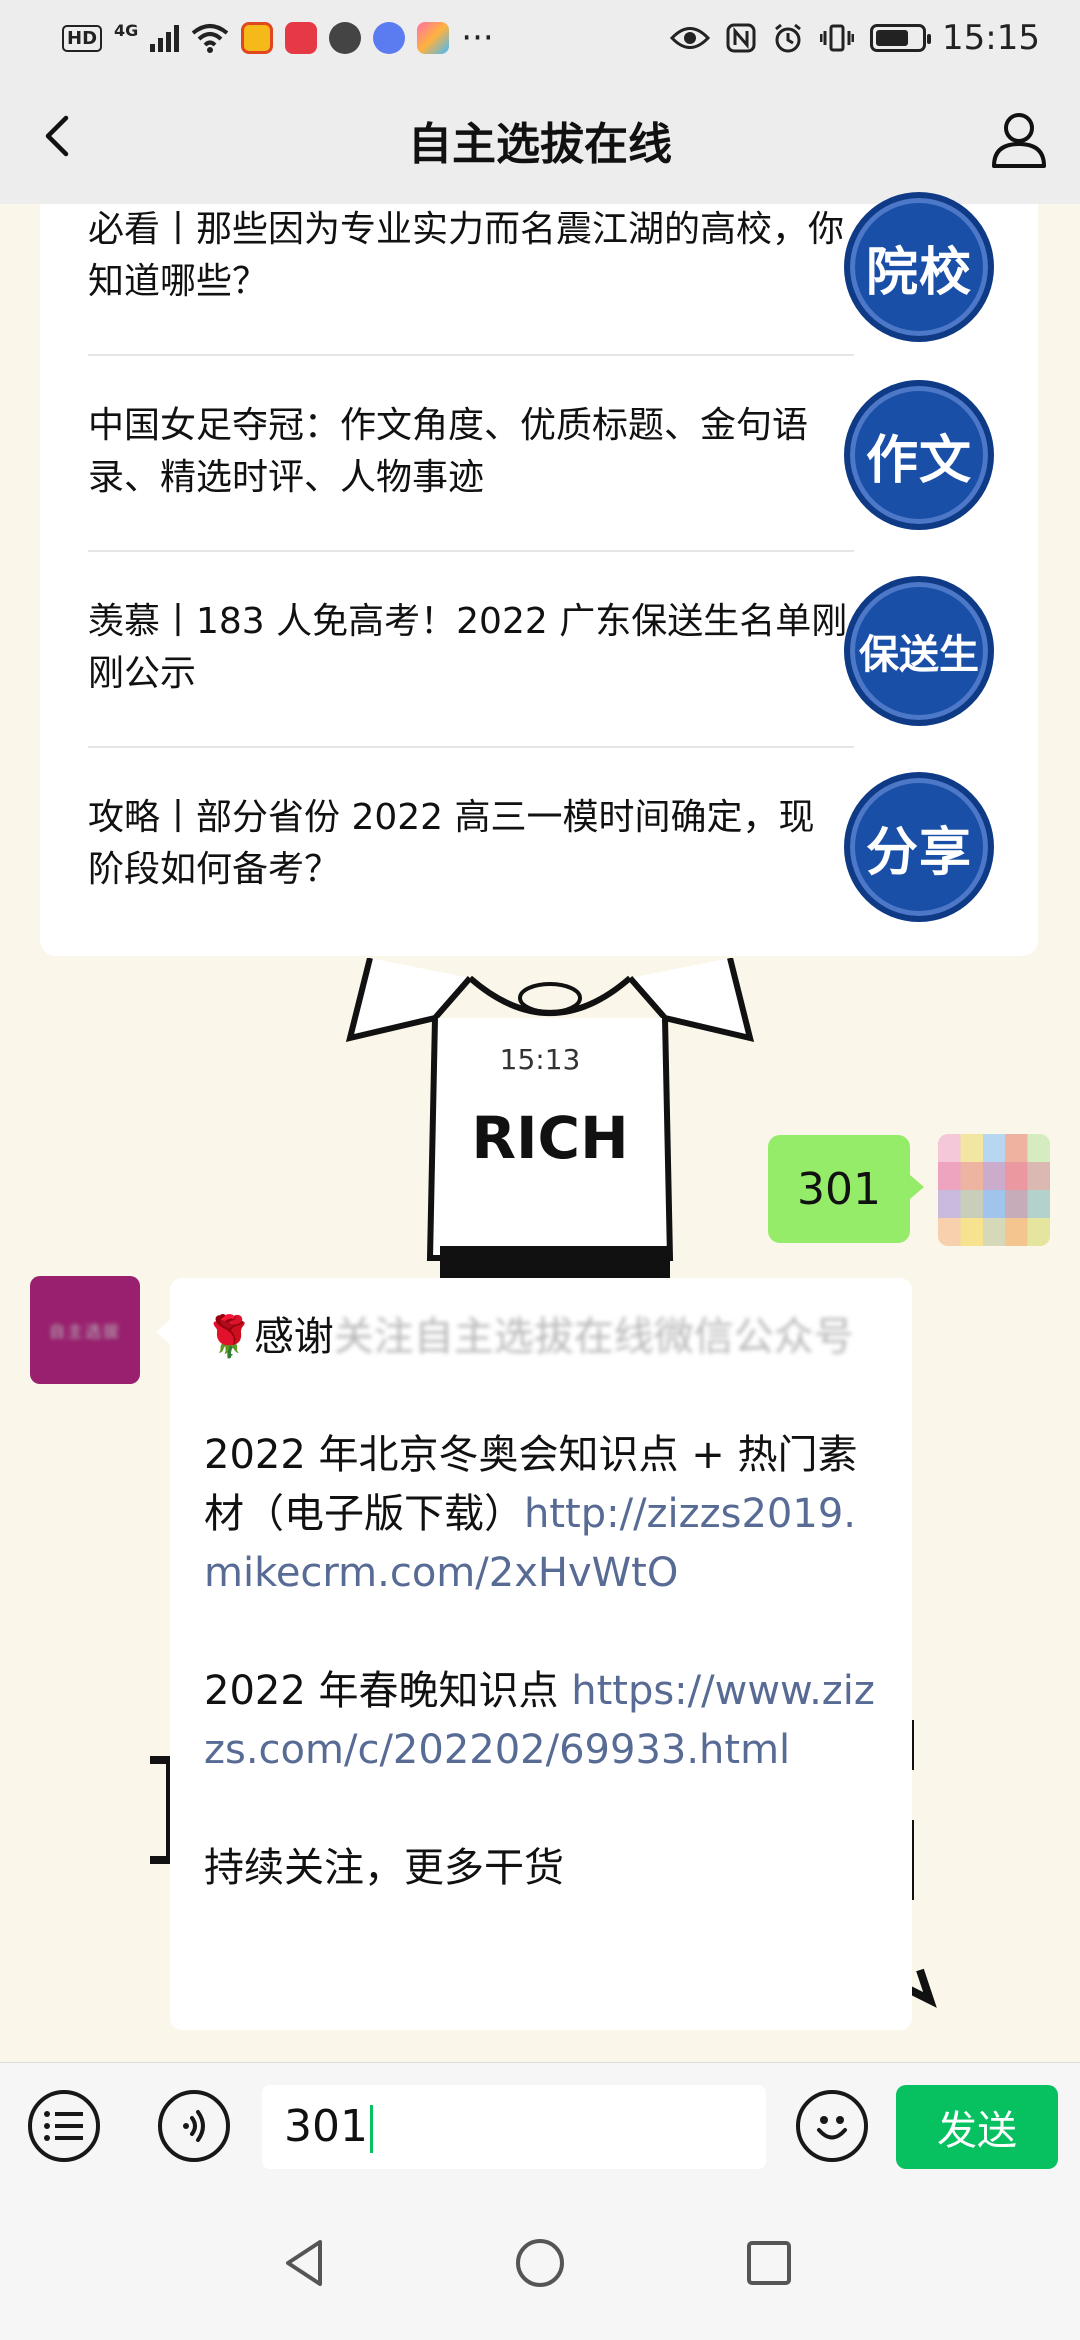 The height and width of the screenshot is (2340, 1080). Describe the element at coordinates (901, 38) in the screenshot. I see `battery-icon` at that location.